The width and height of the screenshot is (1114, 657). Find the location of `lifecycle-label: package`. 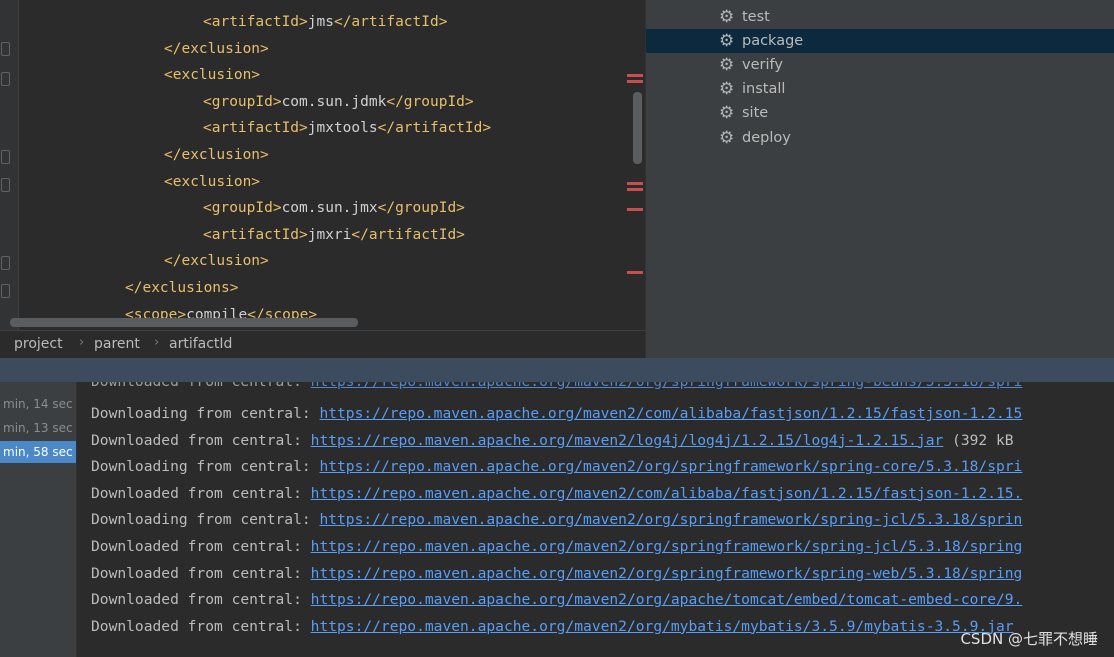

lifecycle-label: package is located at coordinates (773, 41).